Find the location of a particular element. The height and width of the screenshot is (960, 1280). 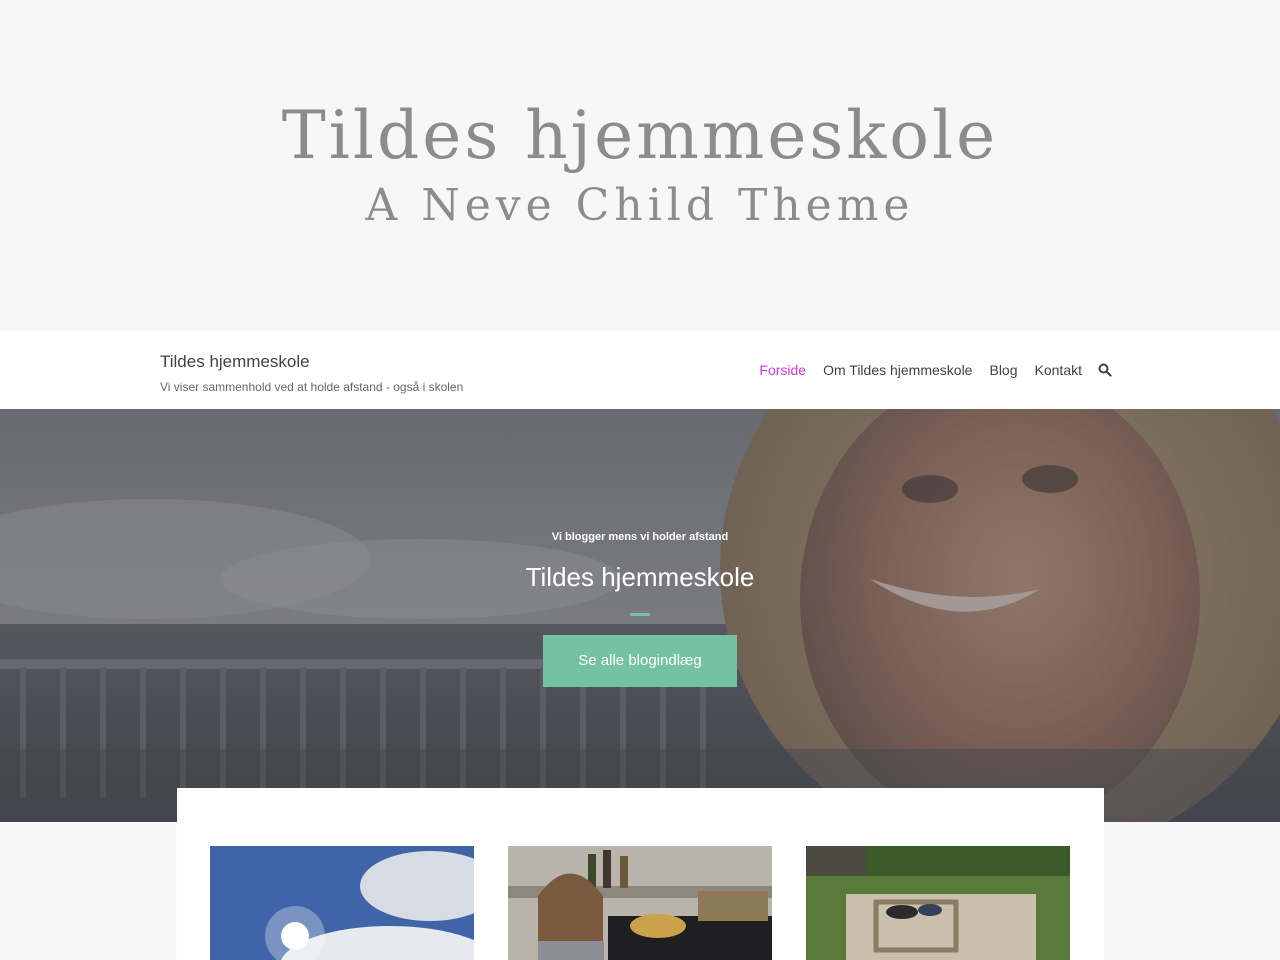

site-title: Tildes hjemmeskole is located at coordinates (311, 362).